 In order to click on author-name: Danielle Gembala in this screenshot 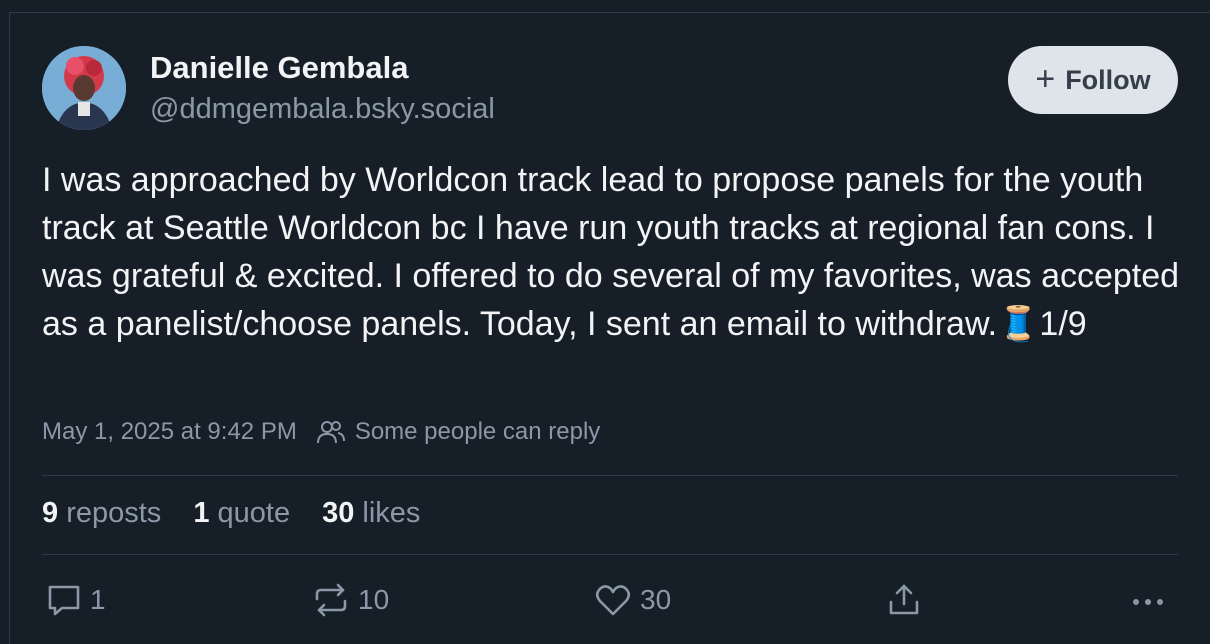, I will do `click(279, 68)`.